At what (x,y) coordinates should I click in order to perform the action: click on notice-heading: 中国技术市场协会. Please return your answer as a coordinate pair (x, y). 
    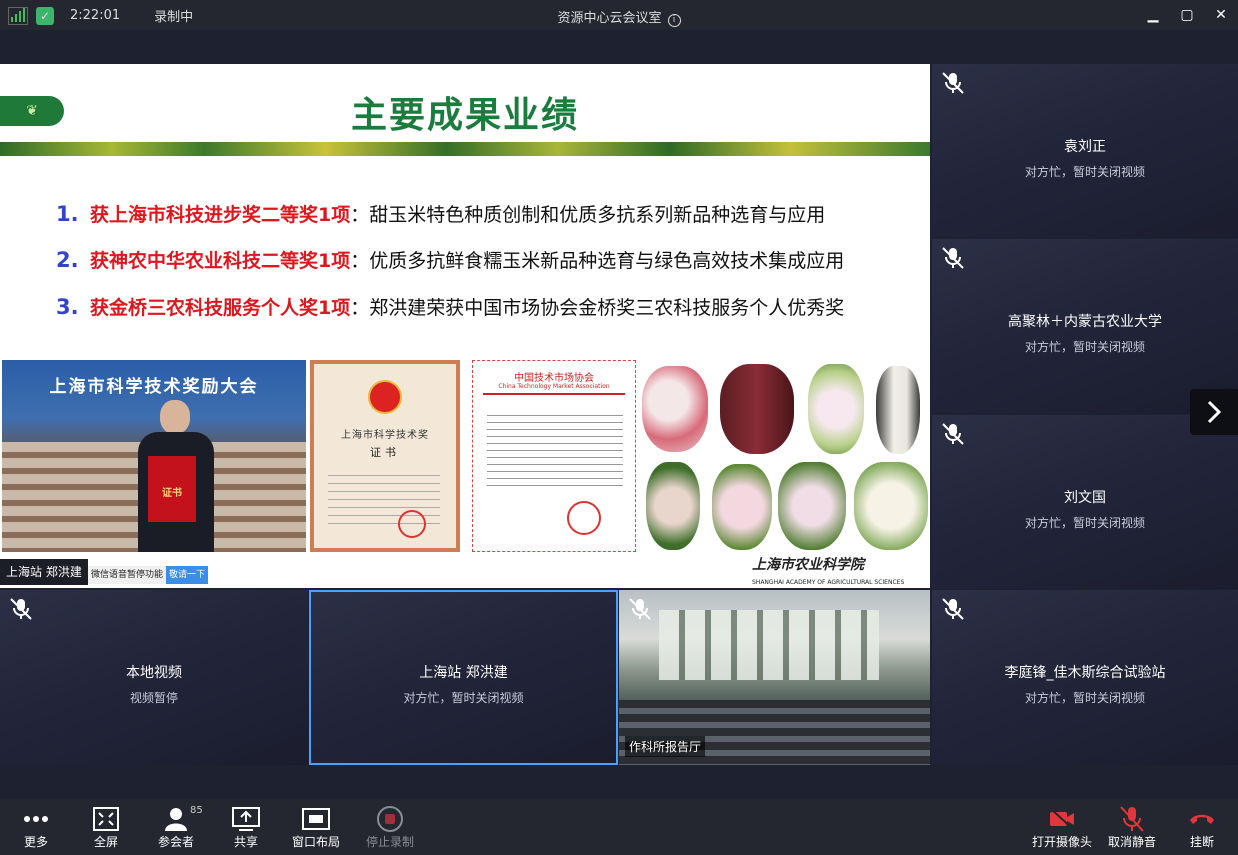
    Looking at the image, I should click on (554, 378).